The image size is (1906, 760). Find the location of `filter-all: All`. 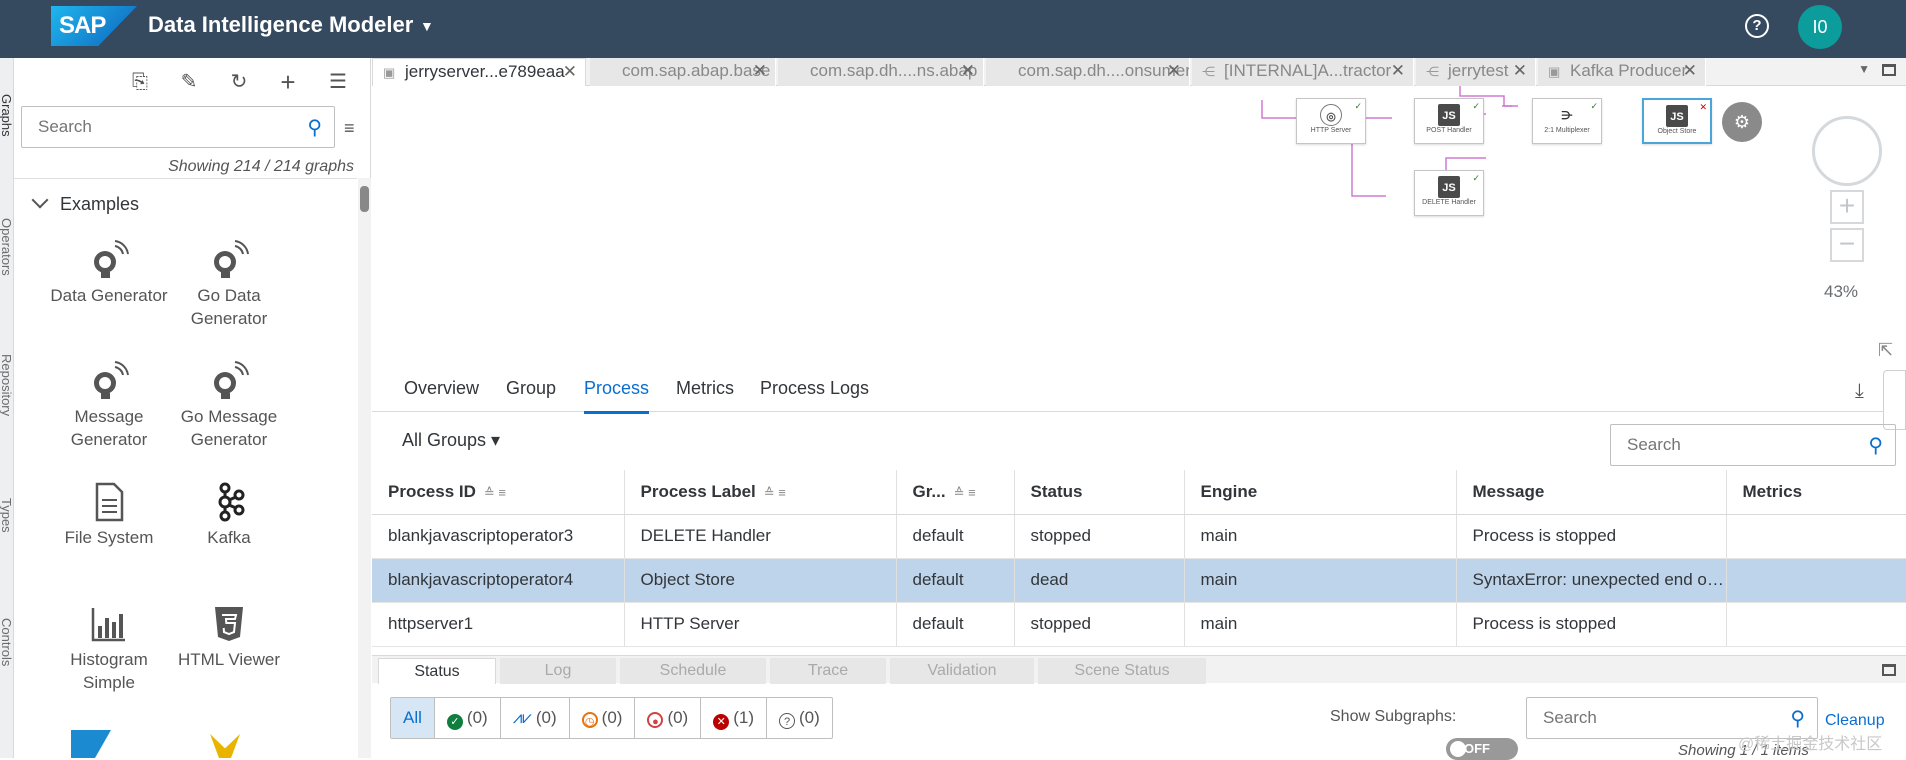

filter-all: All is located at coordinates (413, 718).